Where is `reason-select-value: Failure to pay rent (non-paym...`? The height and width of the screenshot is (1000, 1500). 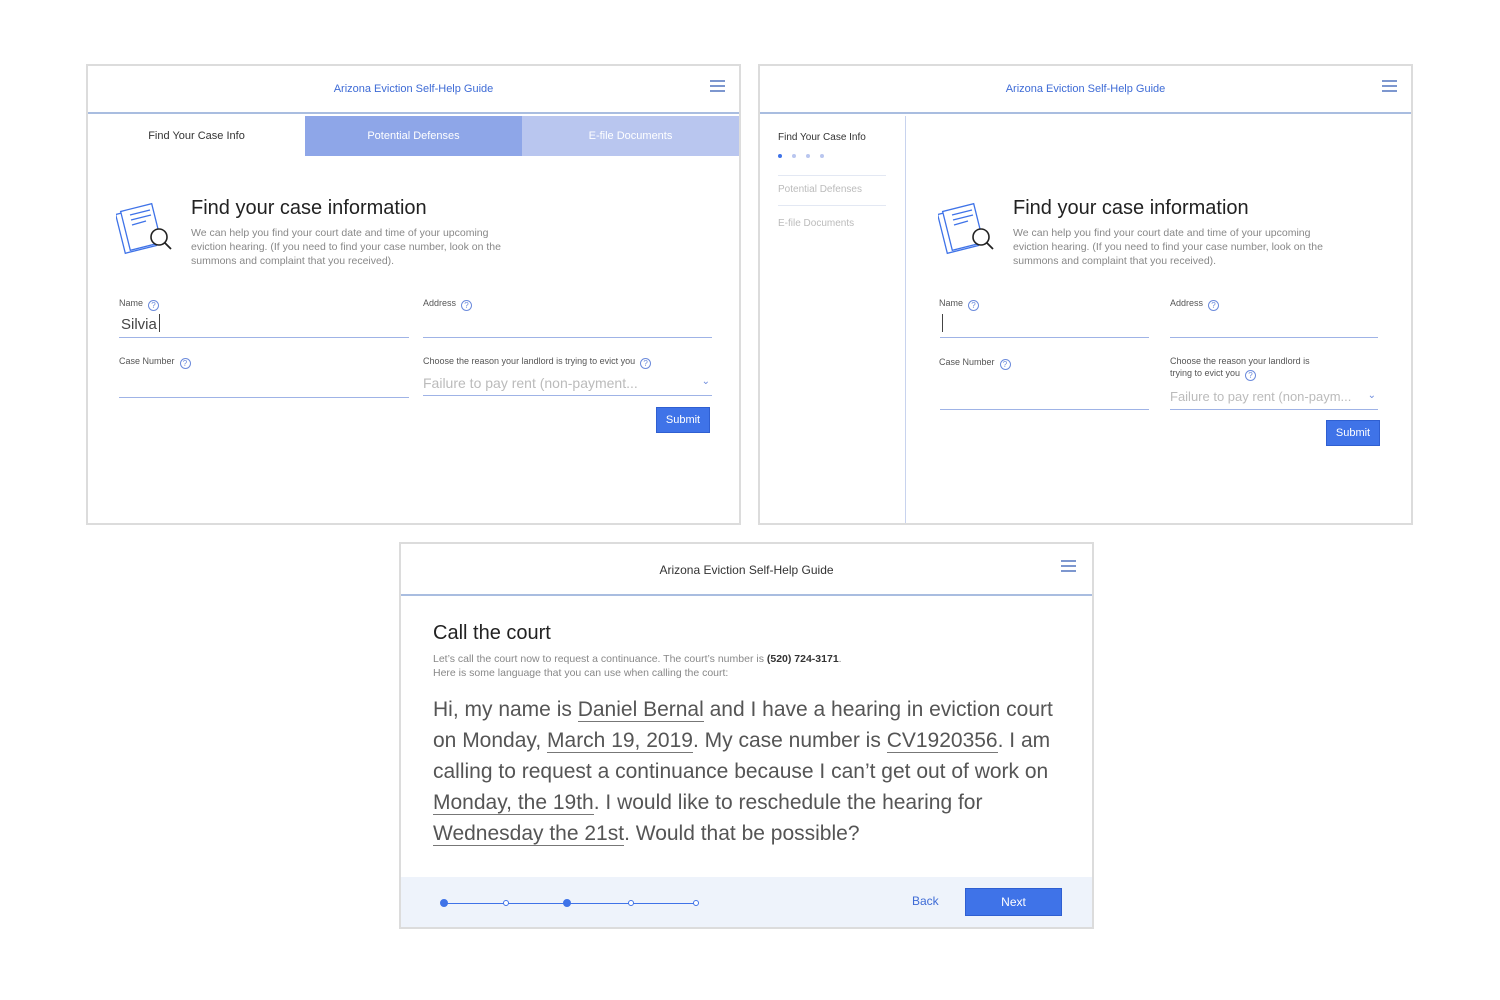
reason-select-value: Failure to pay rent (non-paym... is located at coordinates (1261, 396).